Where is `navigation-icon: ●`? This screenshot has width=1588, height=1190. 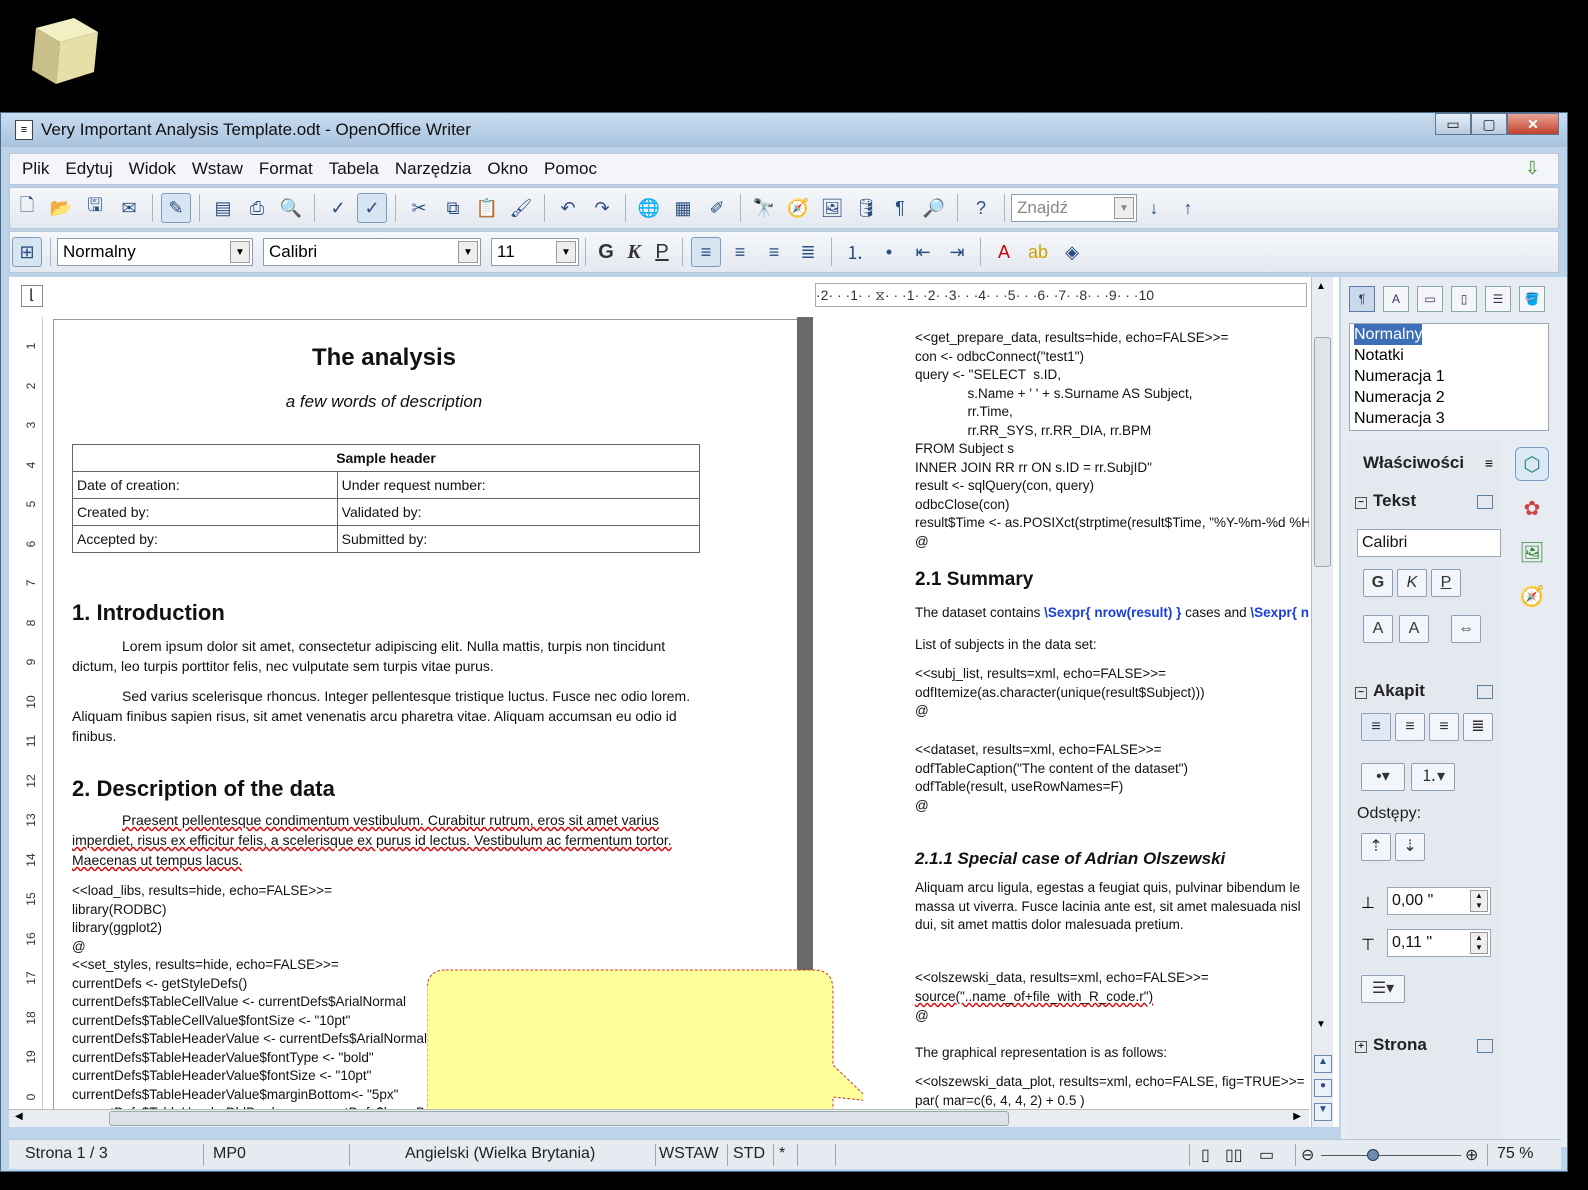 navigation-icon: ● is located at coordinates (1323, 1088).